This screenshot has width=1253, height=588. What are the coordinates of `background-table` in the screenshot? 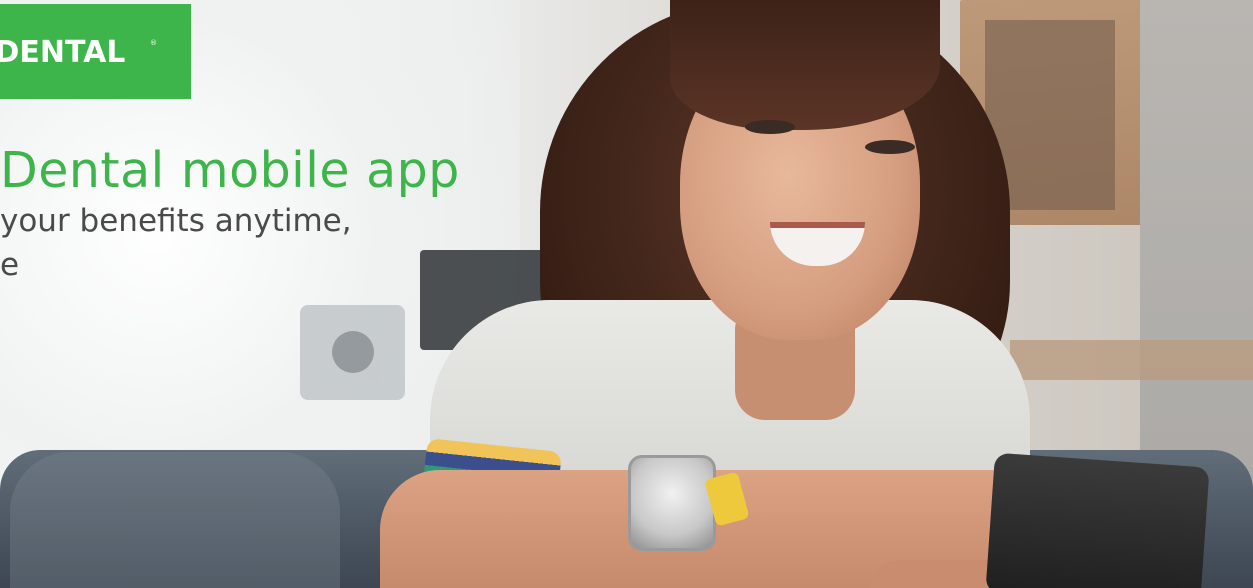 It's located at (1131, 360).